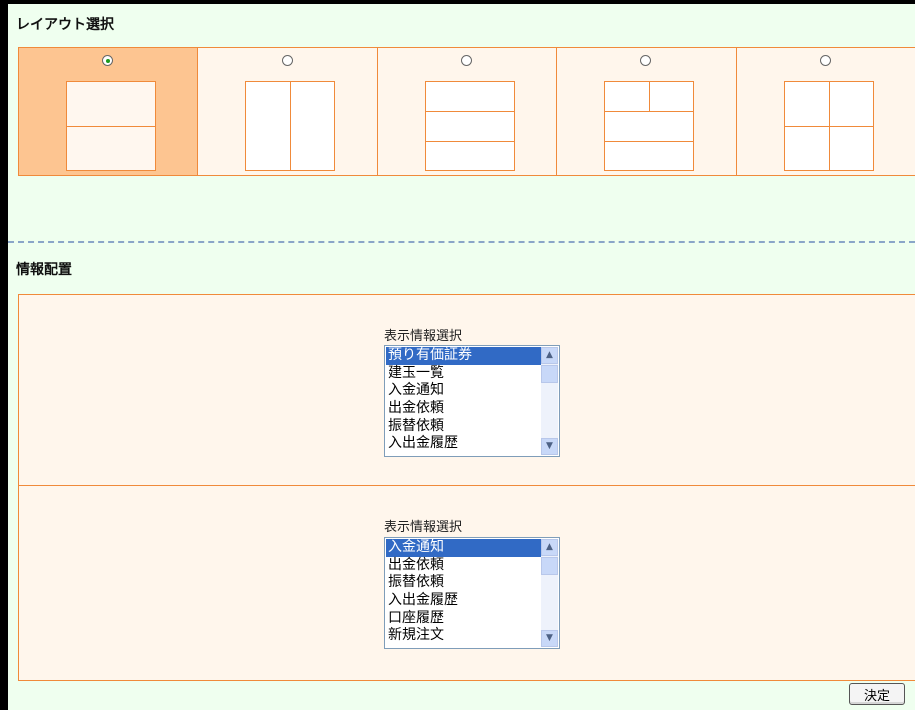 This screenshot has width=915, height=710. I want to click on list-item: 預り有価証券, so click(463, 356).